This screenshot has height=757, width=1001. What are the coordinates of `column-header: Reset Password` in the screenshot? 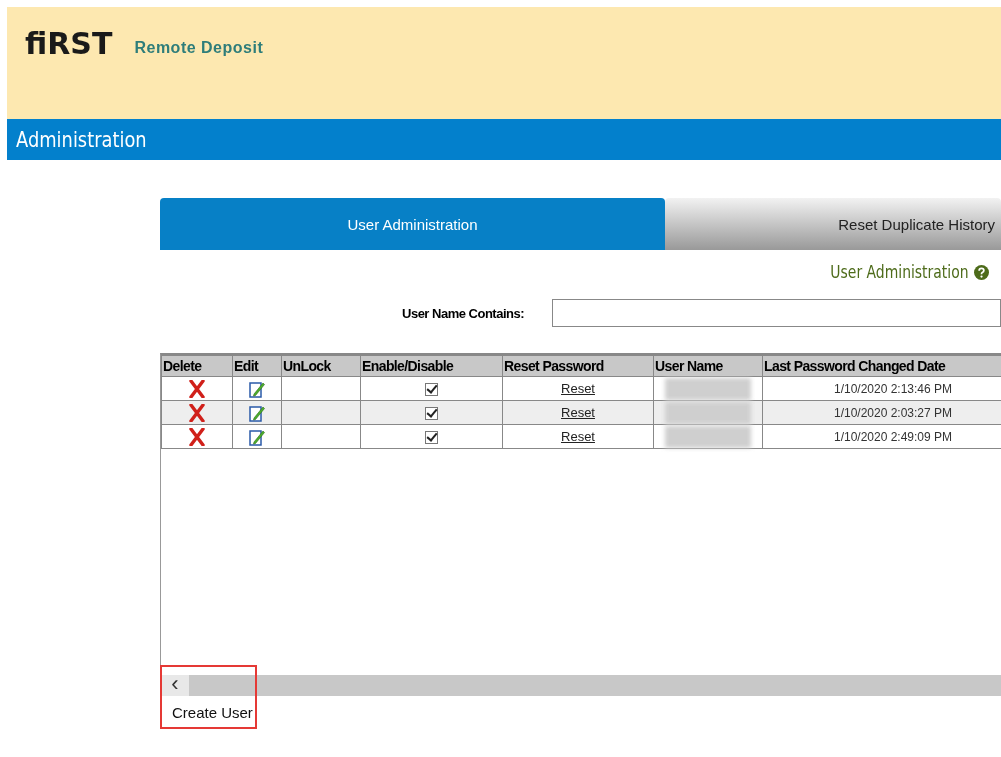 It's located at (578, 366).